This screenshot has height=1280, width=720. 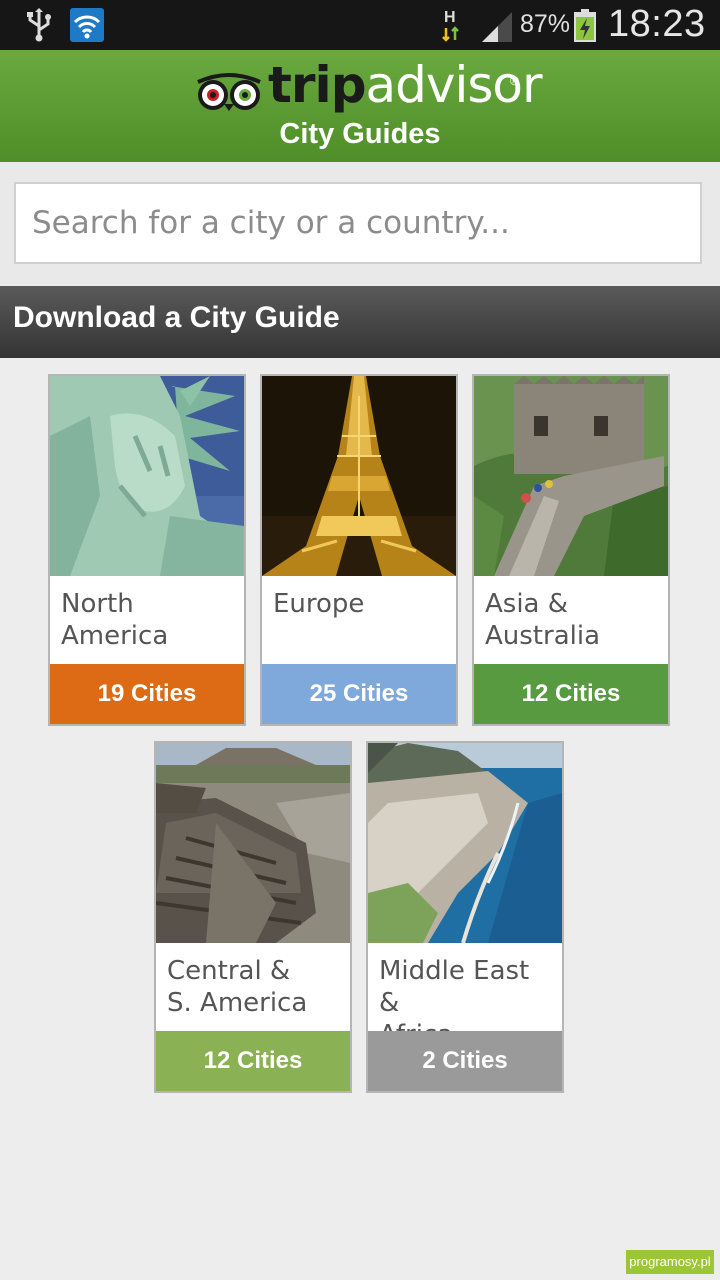 I want to click on city-count-button: 25 Cities, so click(x=359, y=694).